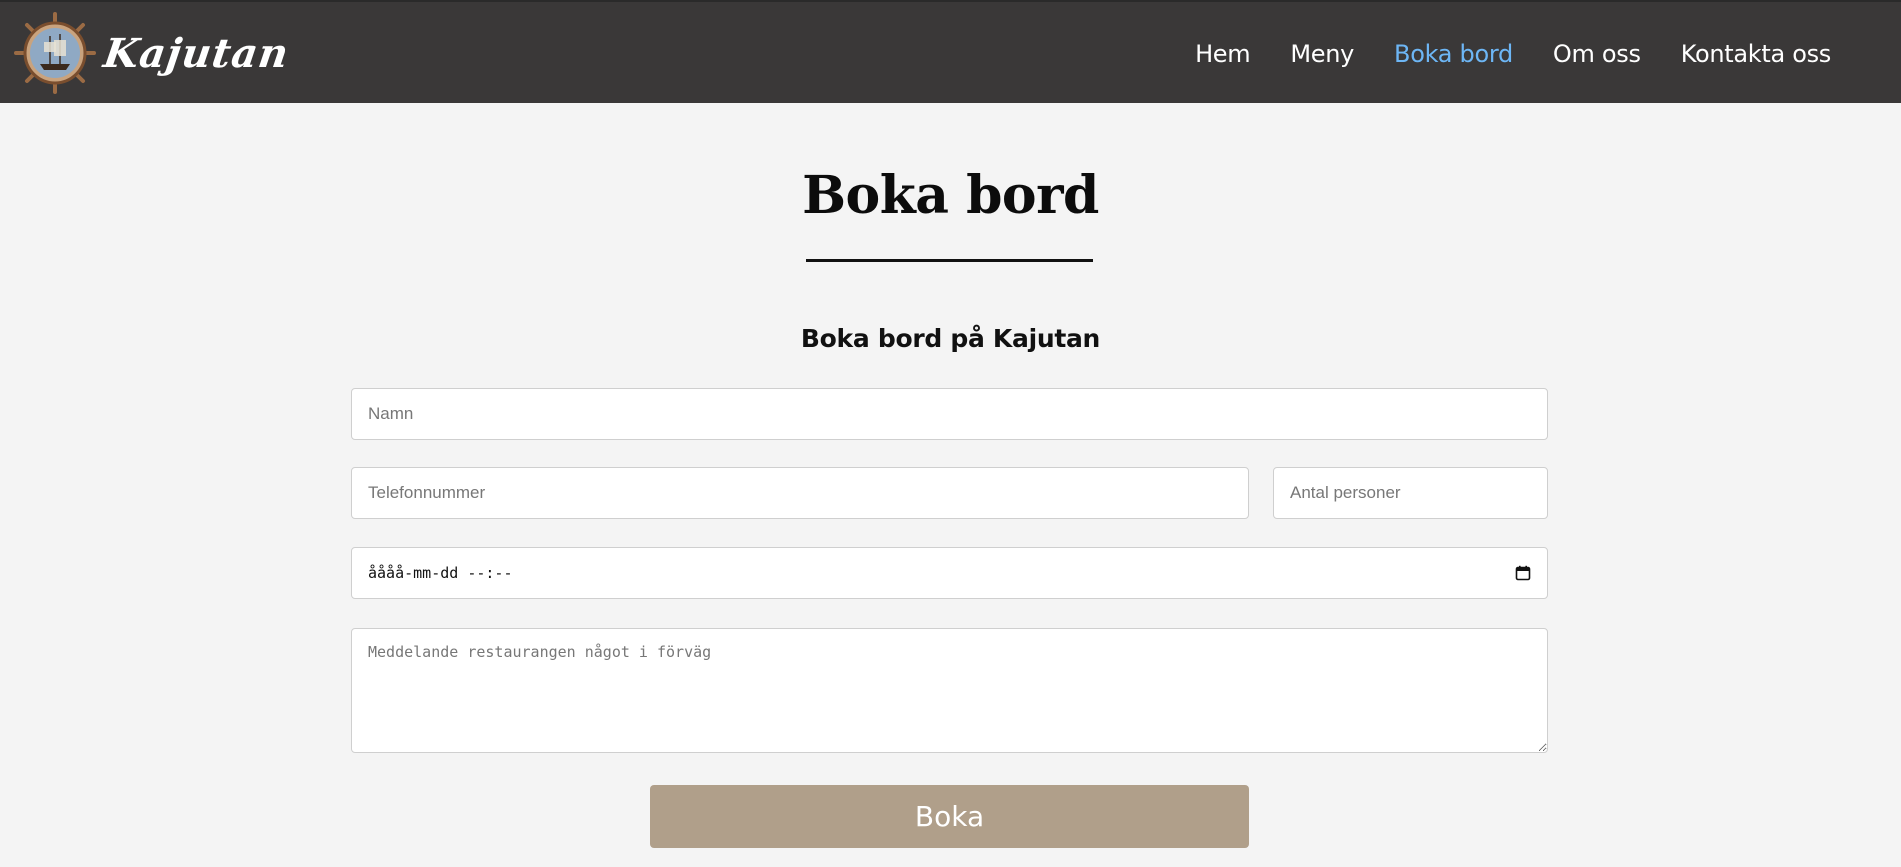  Describe the element at coordinates (949, 414) in the screenshot. I see `name-input` at that location.